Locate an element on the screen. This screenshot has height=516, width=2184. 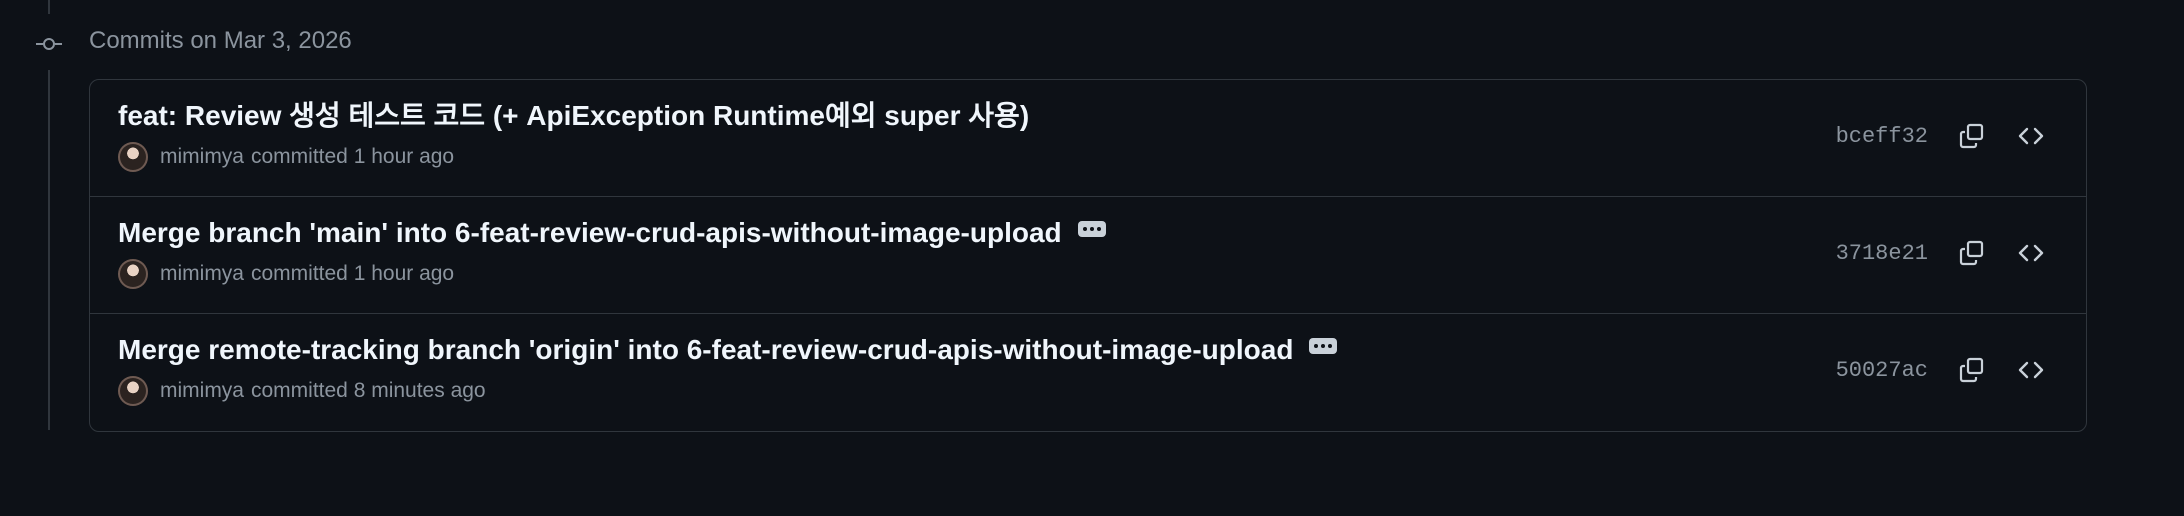
commit-time: committed 8 minutes ago is located at coordinates (368, 390).